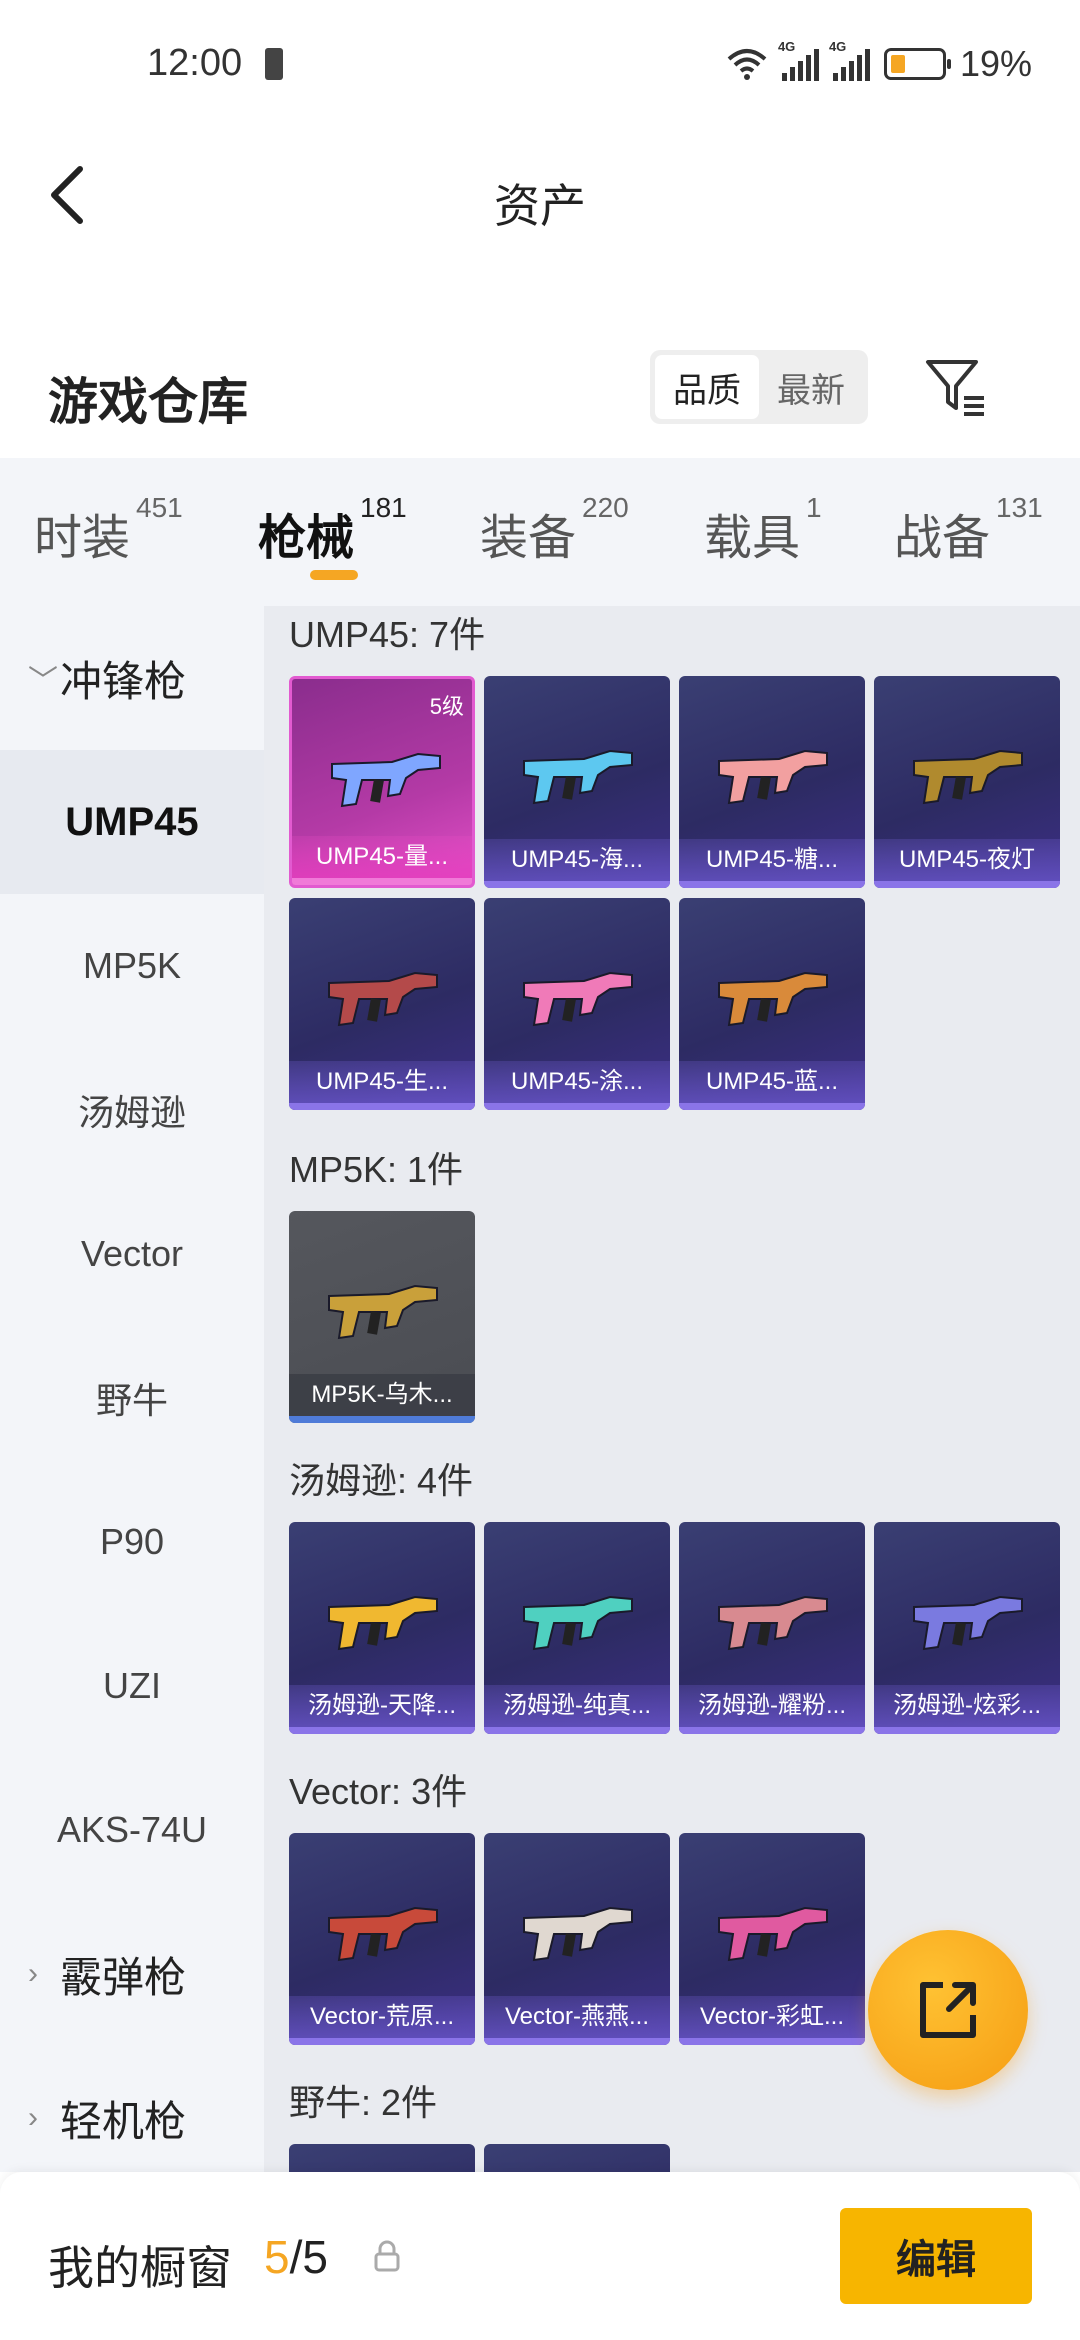 The image size is (1080, 2340). Describe the element at coordinates (43, 681) in the screenshot. I see `chevron-down-icon: ﹀` at that location.